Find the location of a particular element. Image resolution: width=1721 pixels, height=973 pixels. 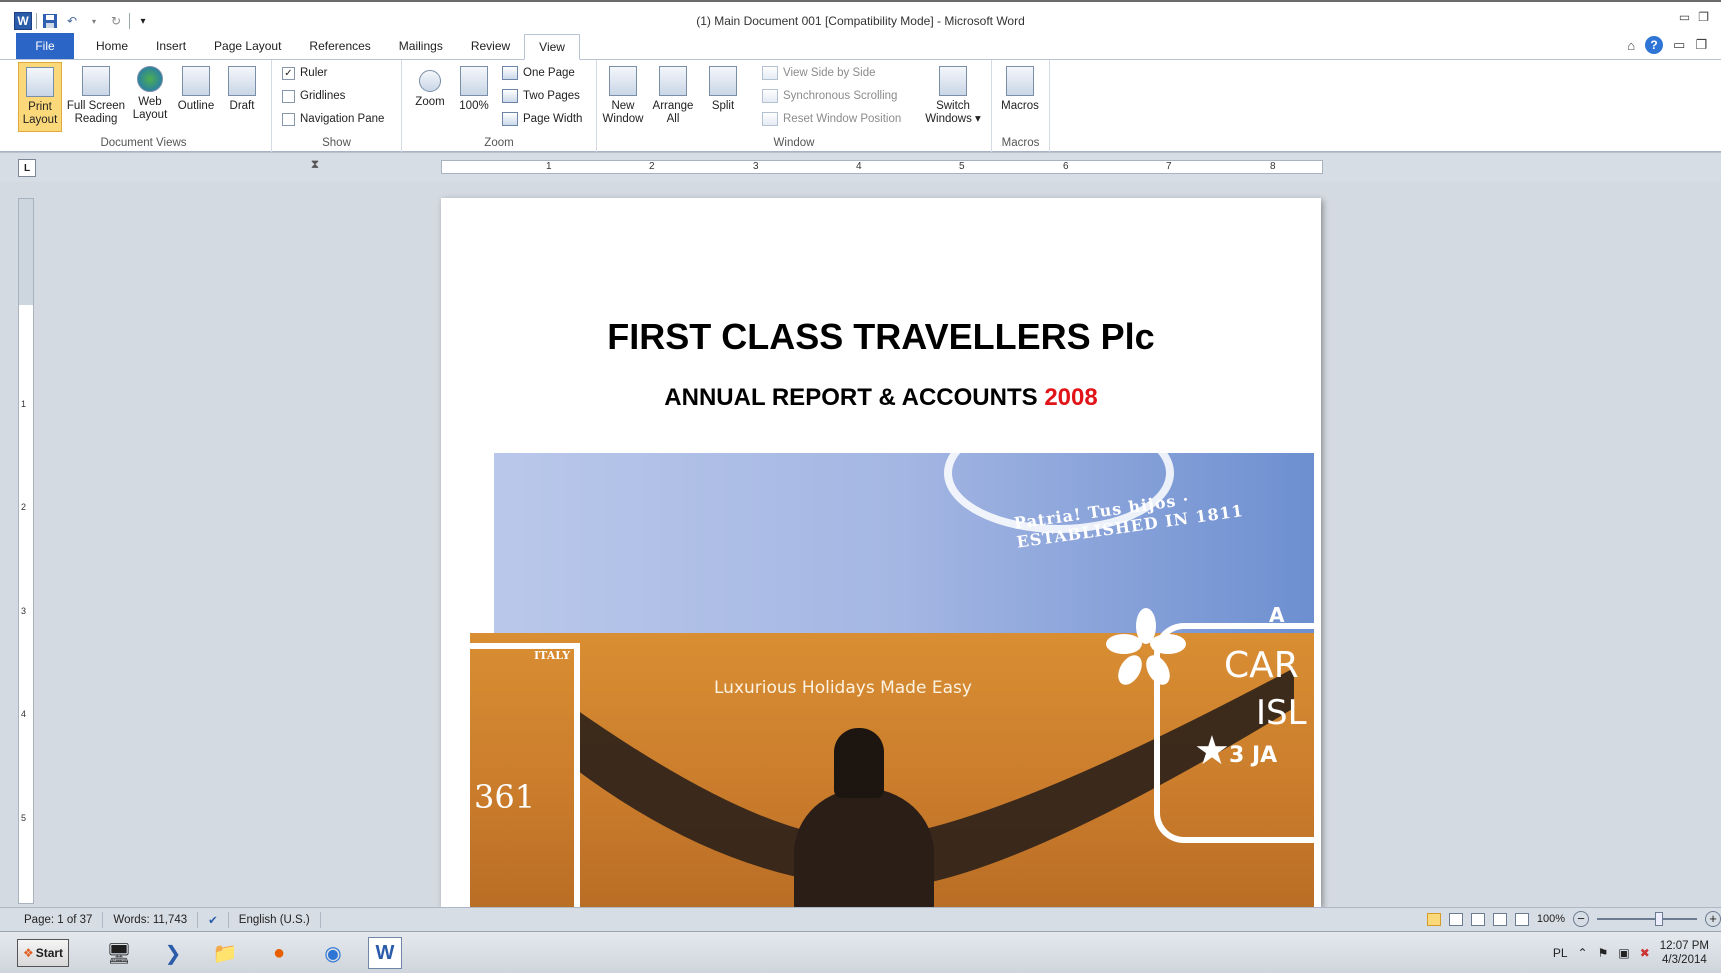

proofing-check-icon: ✔ is located at coordinates (213, 920).